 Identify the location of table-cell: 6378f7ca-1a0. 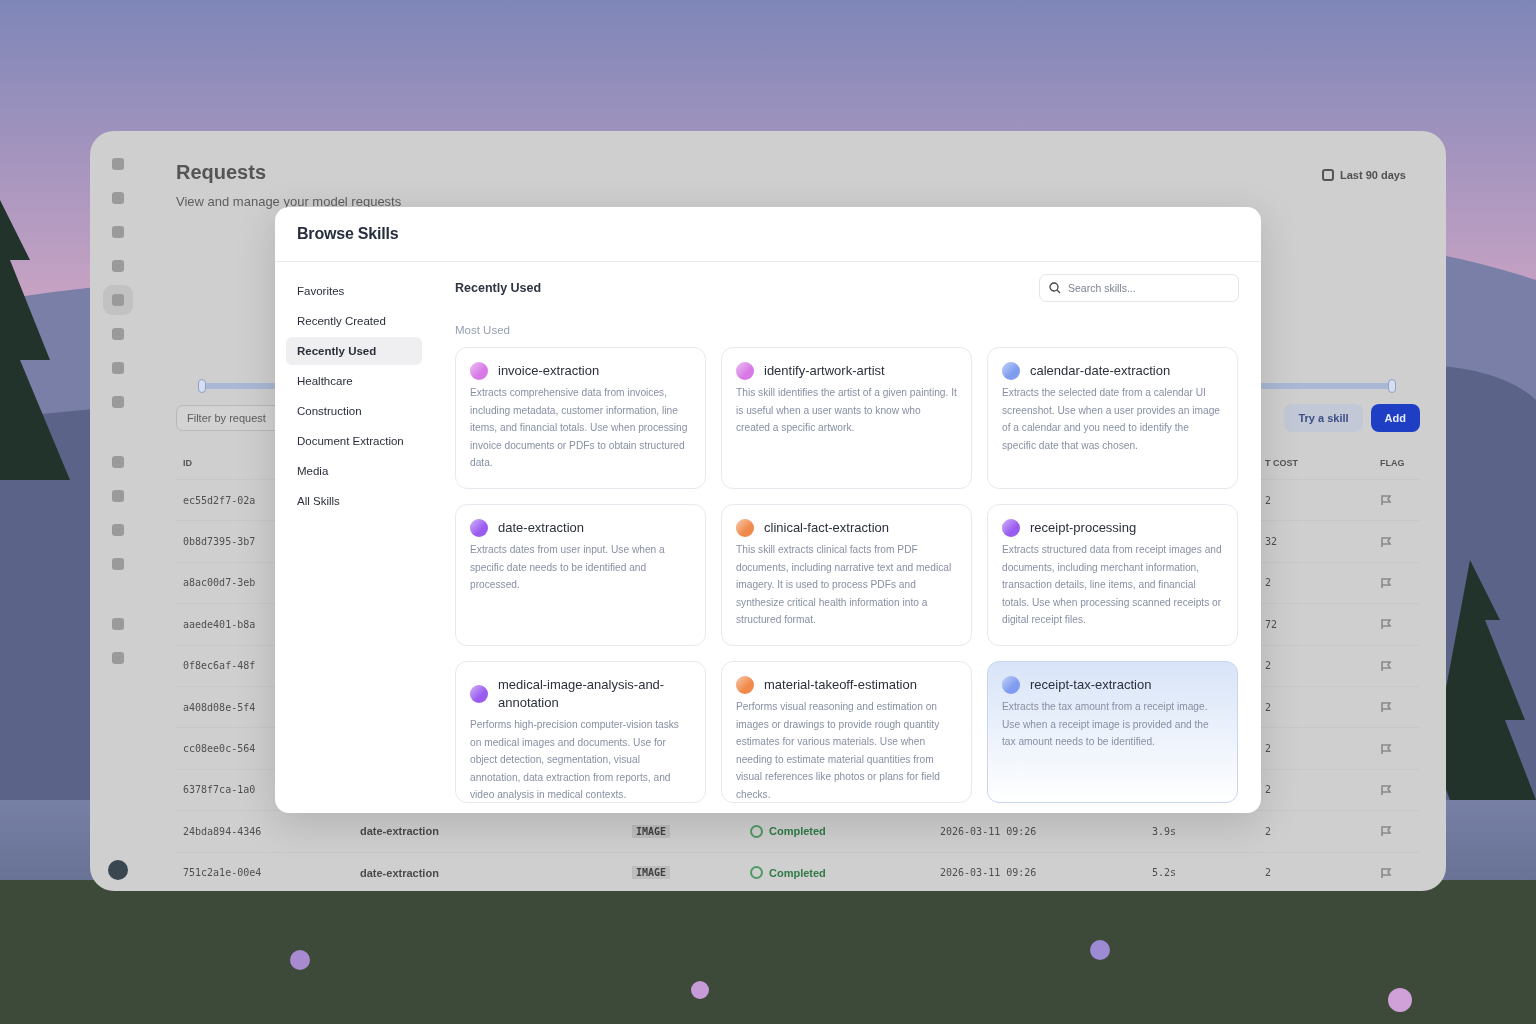
(219, 790).